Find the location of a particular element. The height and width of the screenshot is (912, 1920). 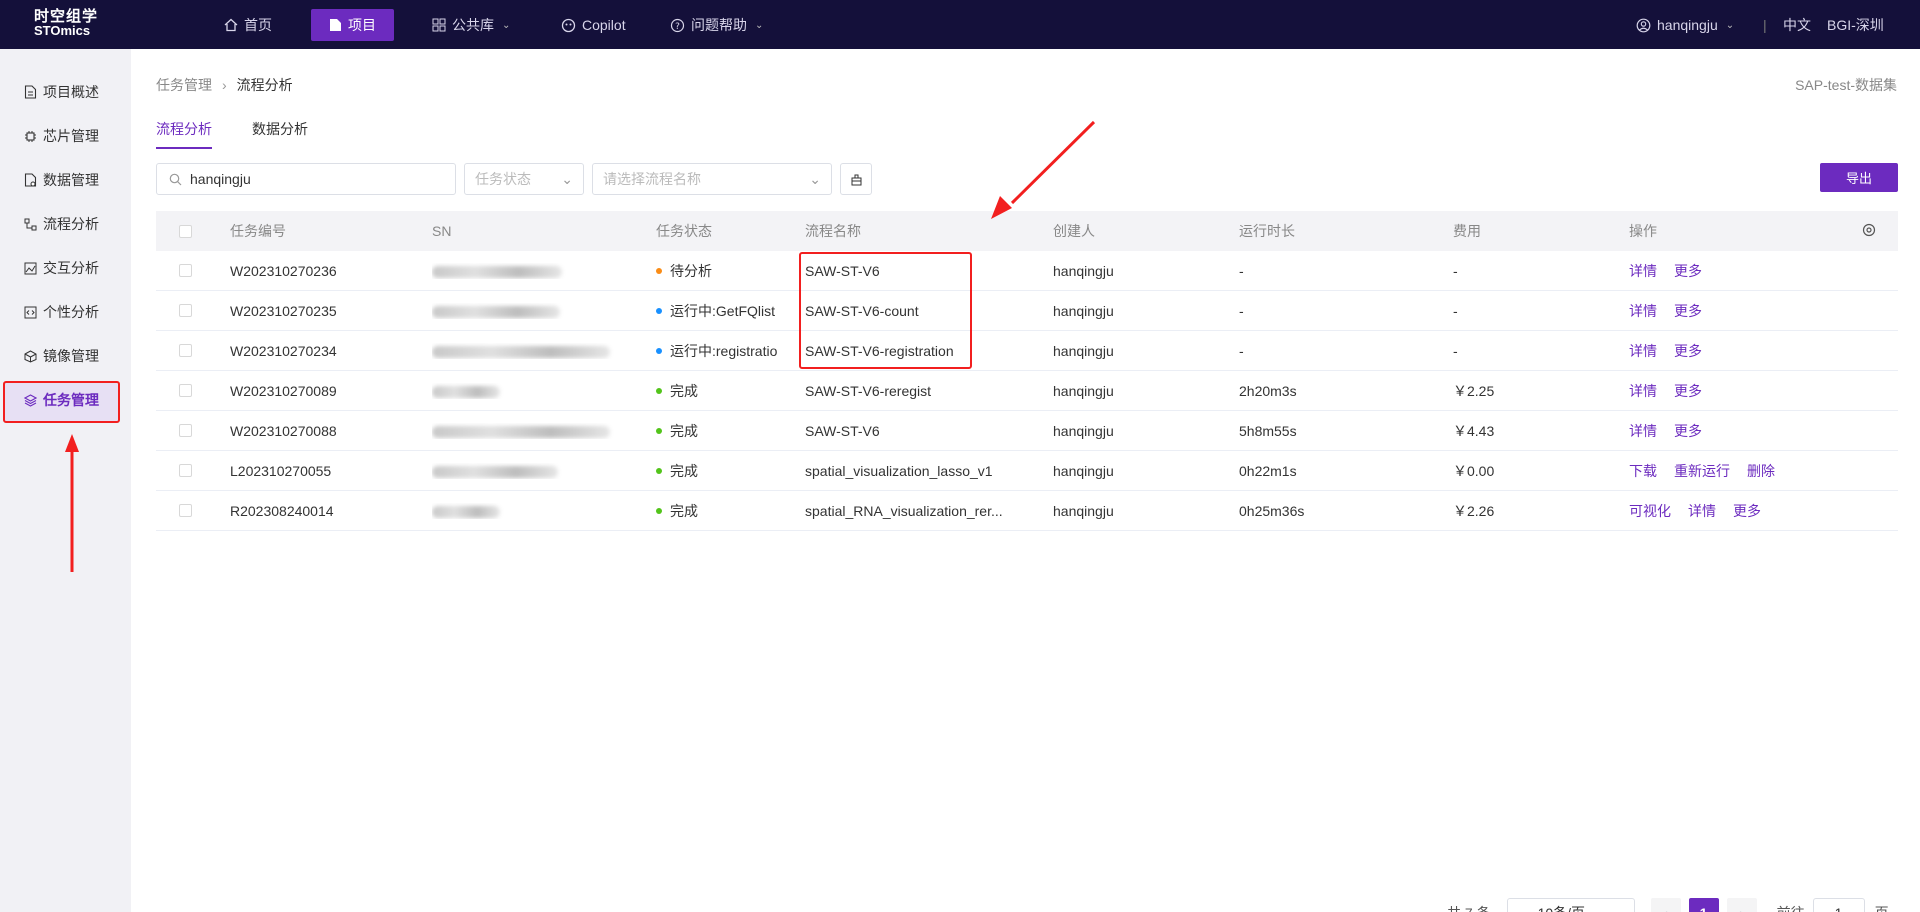

export-button: 导出 is located at coordinates (1859, 177).